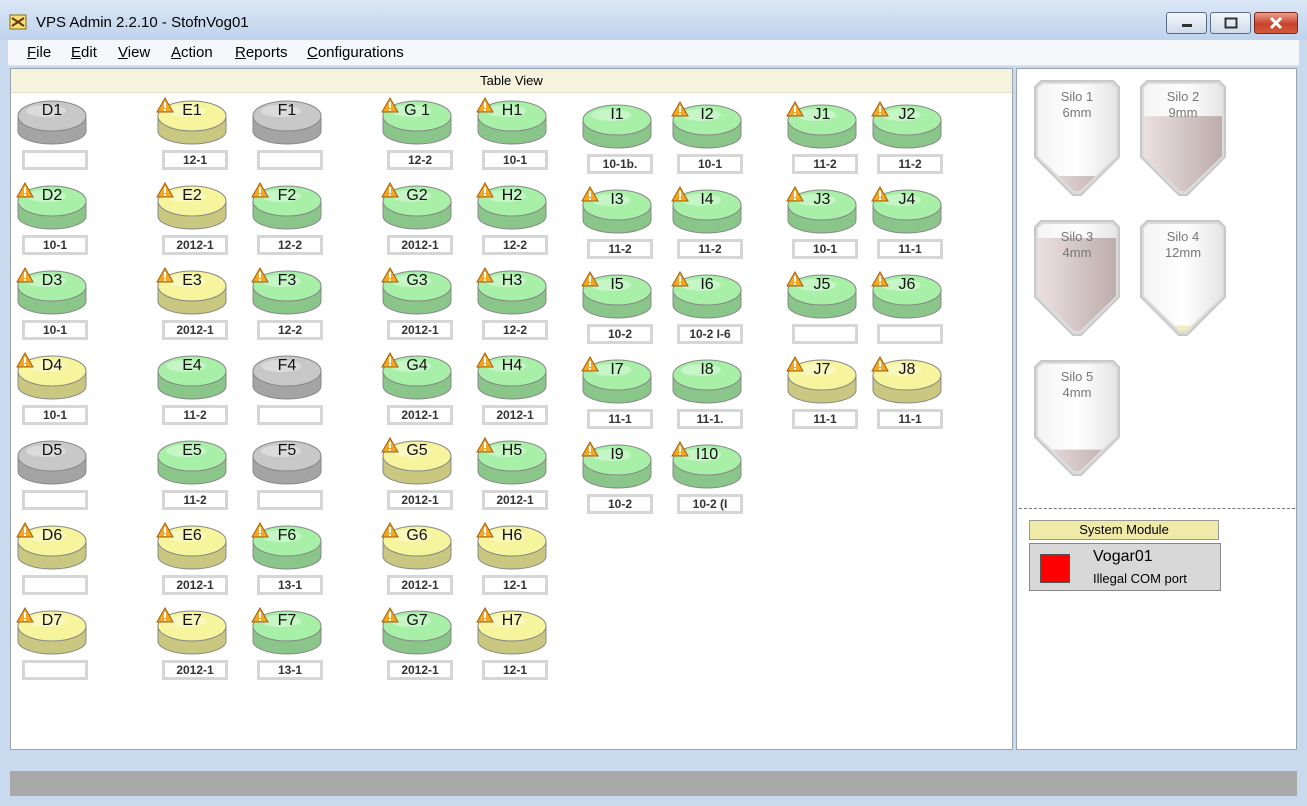 The width and height of the screenshot is (1307, 806). Describe the element at coordinates (1276, 23) in the screenshot. I see `close-button` at that location.